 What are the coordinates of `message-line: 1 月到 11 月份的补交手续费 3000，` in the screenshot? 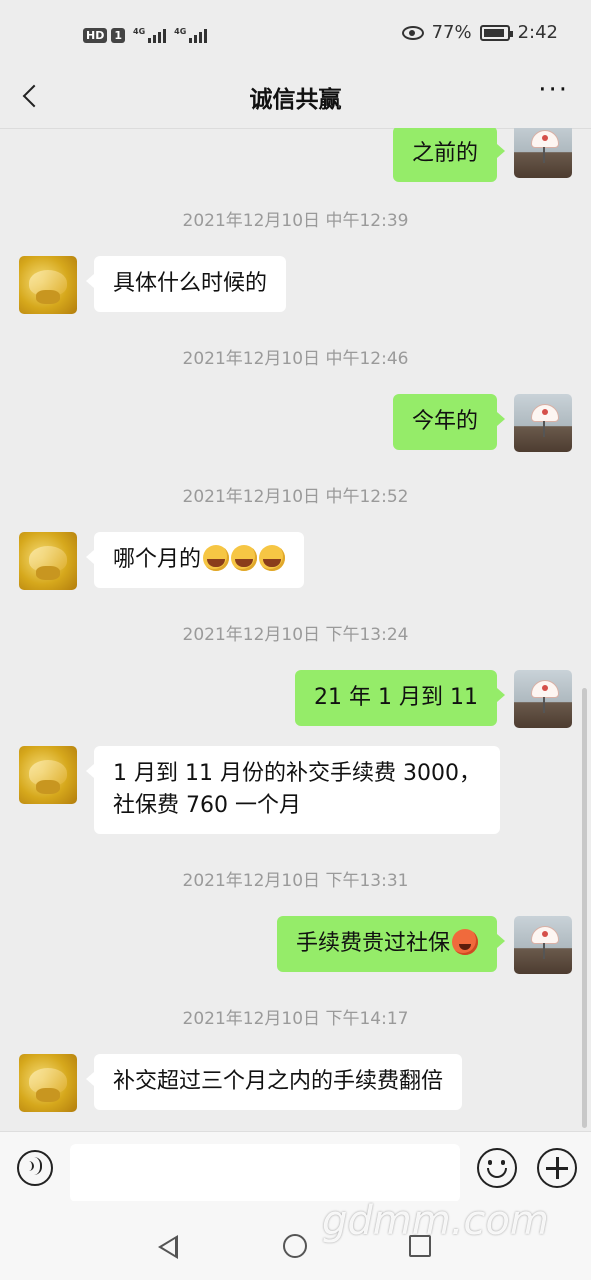 It's located at (297, 773).